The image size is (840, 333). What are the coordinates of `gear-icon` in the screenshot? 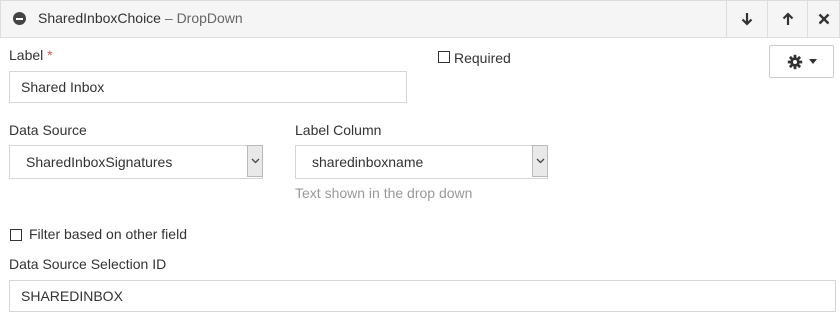 It's located at (794, 61).